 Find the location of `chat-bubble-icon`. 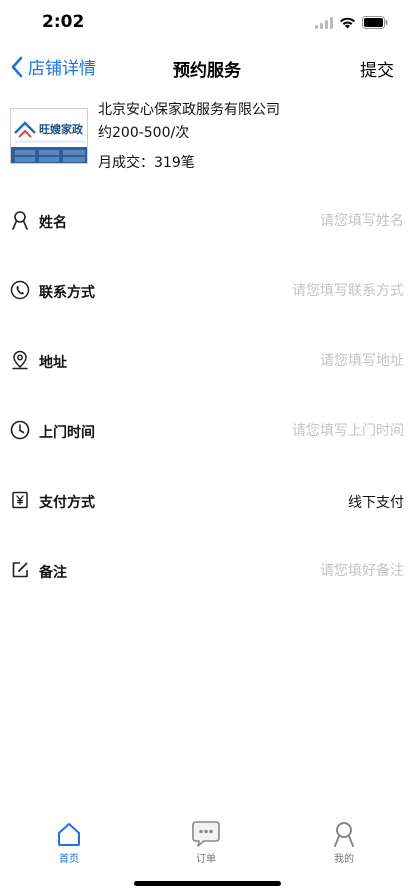

chat-bubble-icon is located at coordinates (206, 834).